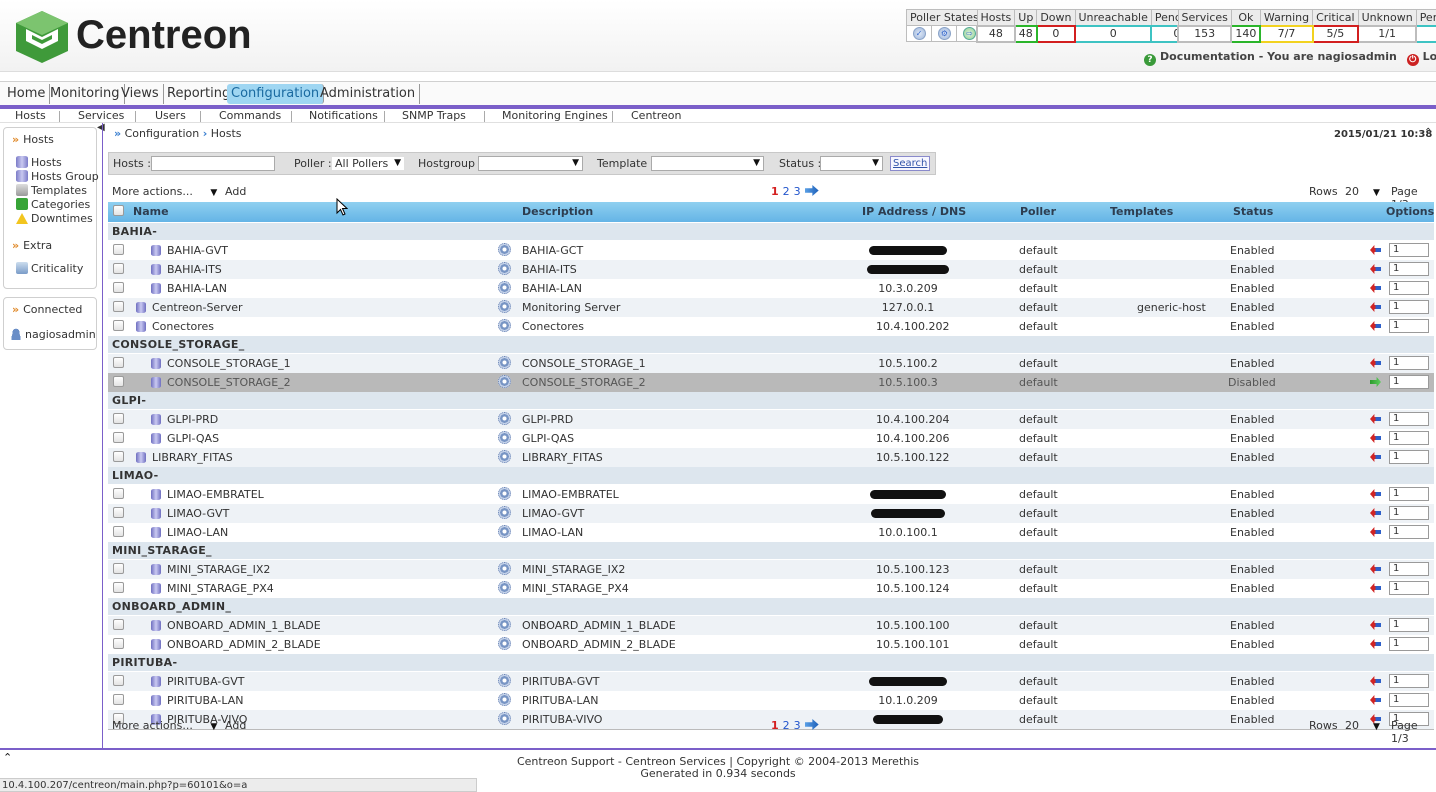 The width and height of the screenshot is (1436, 792). Describe the element at coordinates (910, 163) in the screenshot. I see `search-button: Search` at that location.